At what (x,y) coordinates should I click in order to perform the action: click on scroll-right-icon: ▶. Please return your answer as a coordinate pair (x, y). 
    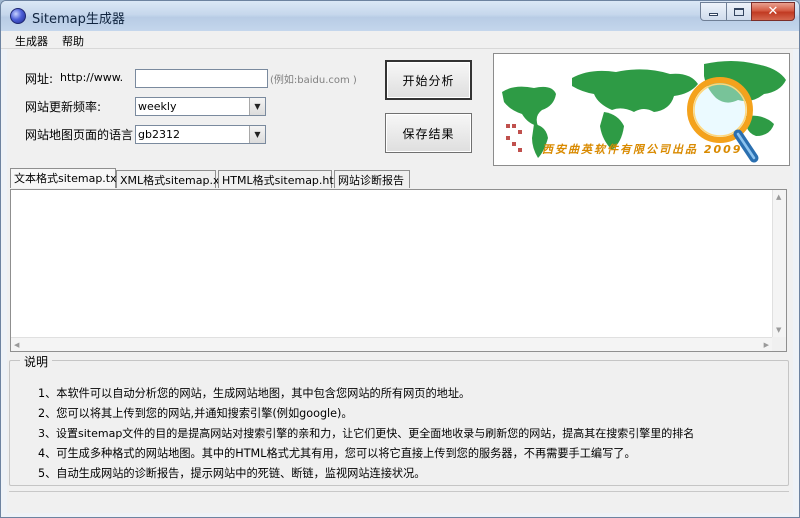
    Looking at the image, I should click on (766, 345).